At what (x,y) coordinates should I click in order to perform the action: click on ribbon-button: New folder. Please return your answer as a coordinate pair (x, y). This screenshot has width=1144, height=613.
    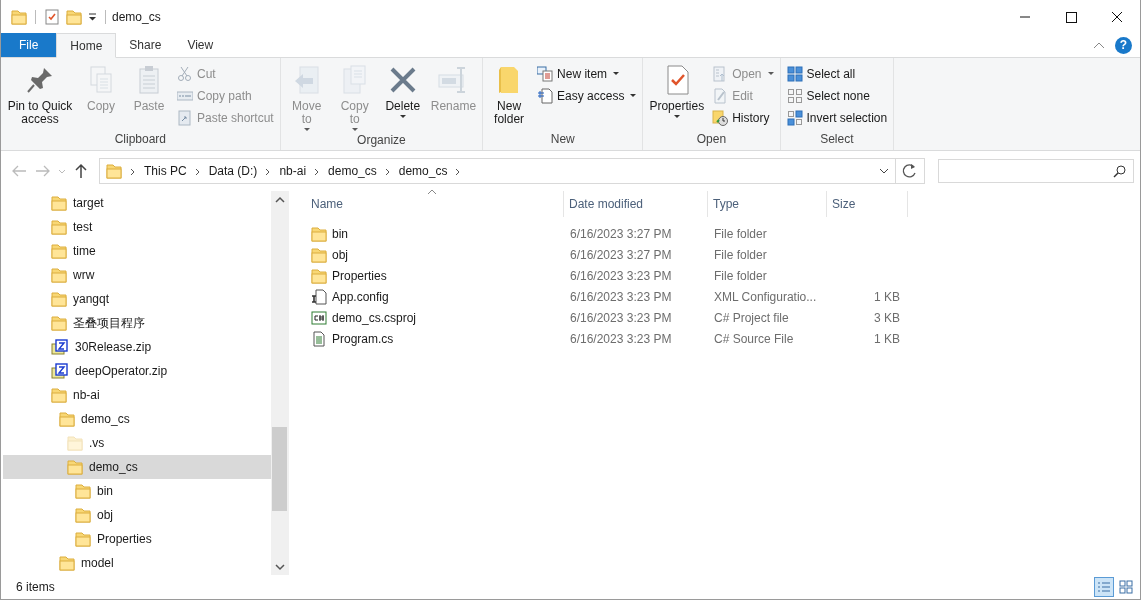
    Looking at the image, I should click on (509, 95).